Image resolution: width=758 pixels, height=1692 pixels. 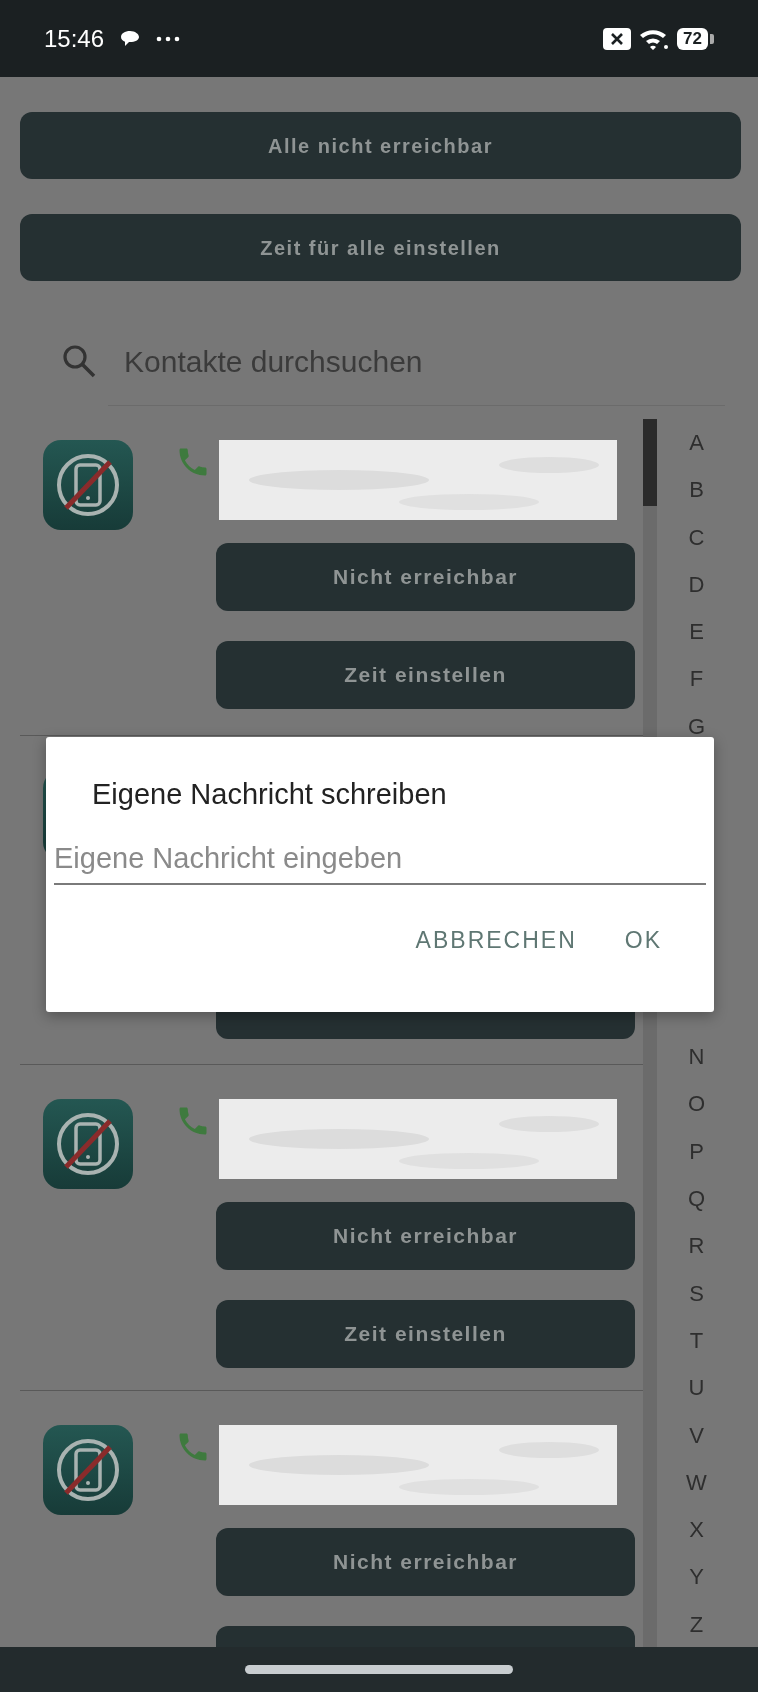 I want to click on index-letter: U, so click(x=695, y=1388).